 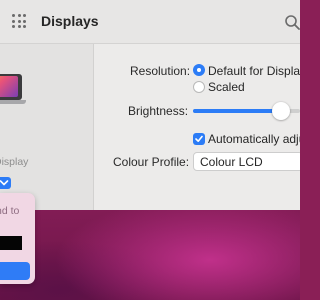 I want to click on option-scaled: Scaled, so click(x=226, y=87).